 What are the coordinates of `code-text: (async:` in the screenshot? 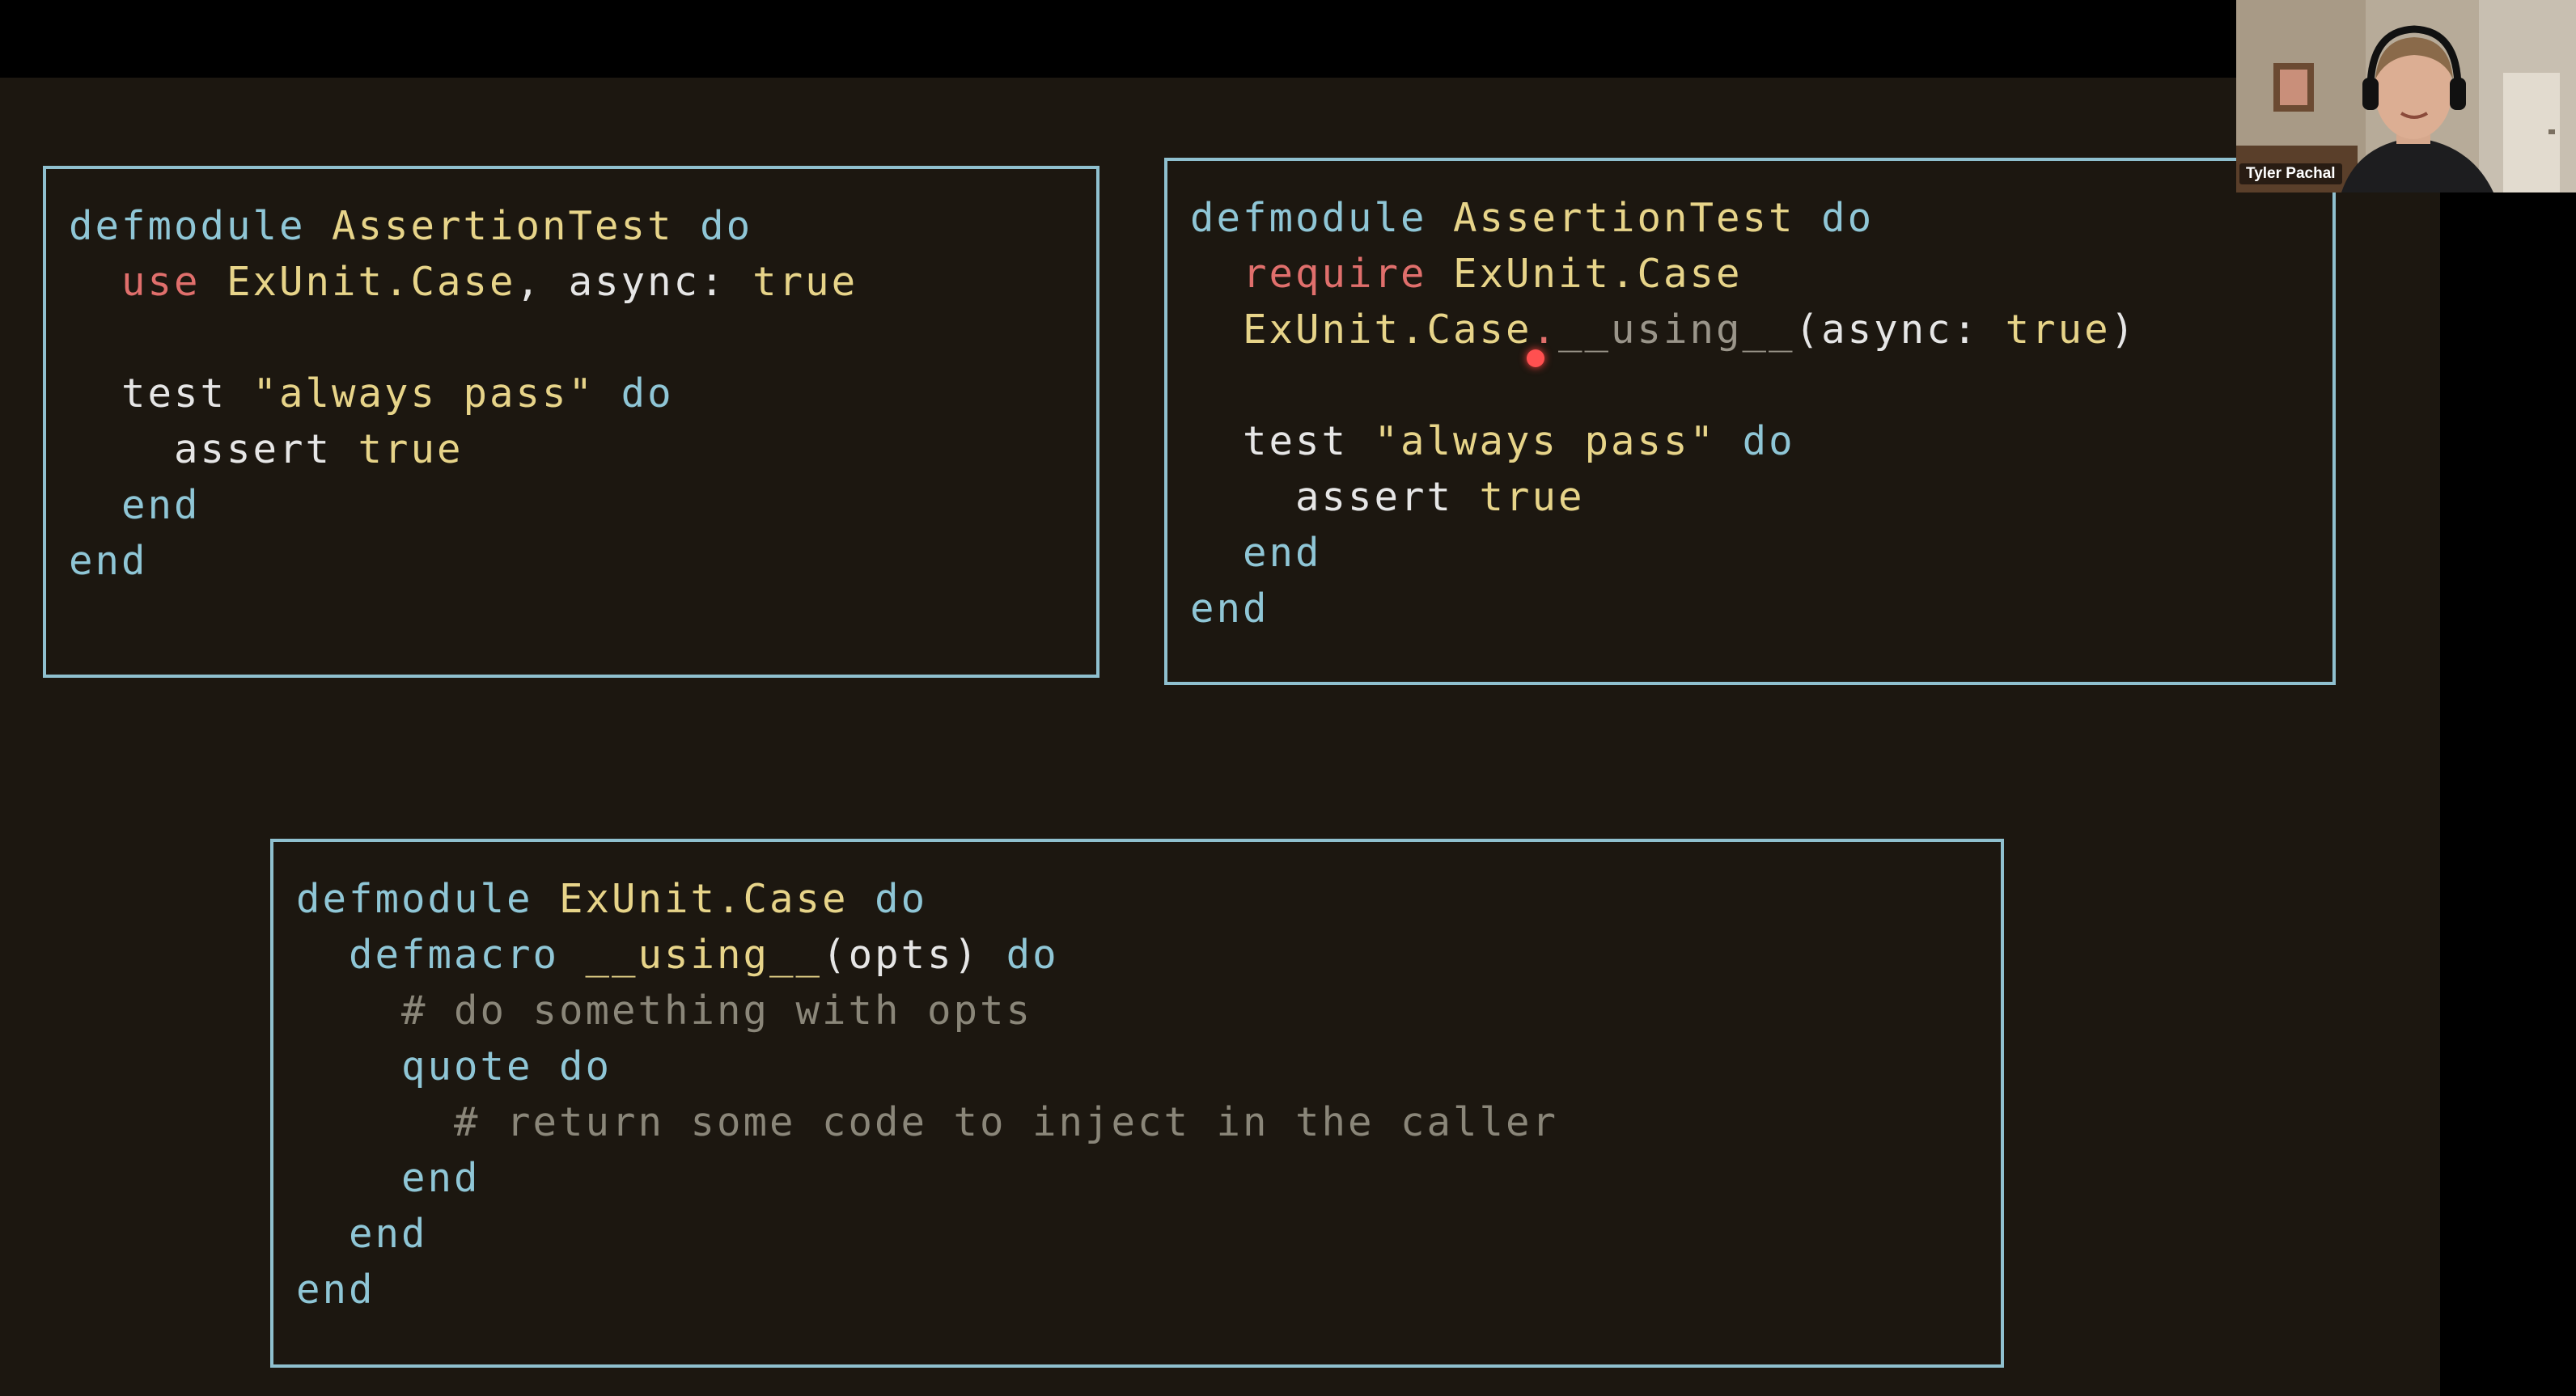 It's located at (1887, 330).